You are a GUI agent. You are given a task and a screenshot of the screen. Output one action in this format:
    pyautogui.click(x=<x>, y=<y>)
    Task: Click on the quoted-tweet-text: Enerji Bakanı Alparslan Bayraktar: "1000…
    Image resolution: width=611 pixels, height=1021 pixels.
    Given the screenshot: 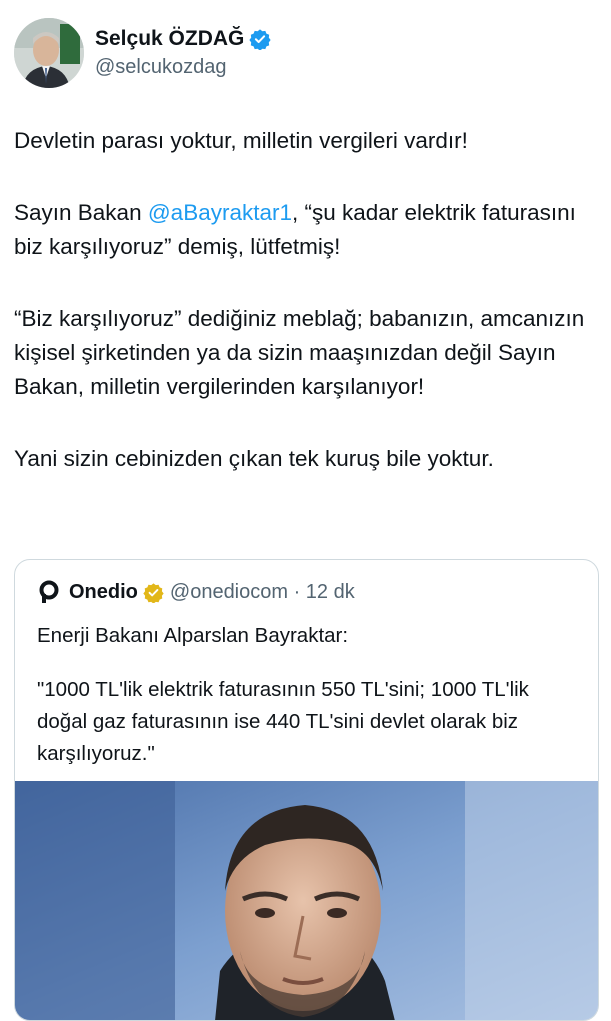 What is the action you would take?
    pyautogui.click(x=307, y=695)
    